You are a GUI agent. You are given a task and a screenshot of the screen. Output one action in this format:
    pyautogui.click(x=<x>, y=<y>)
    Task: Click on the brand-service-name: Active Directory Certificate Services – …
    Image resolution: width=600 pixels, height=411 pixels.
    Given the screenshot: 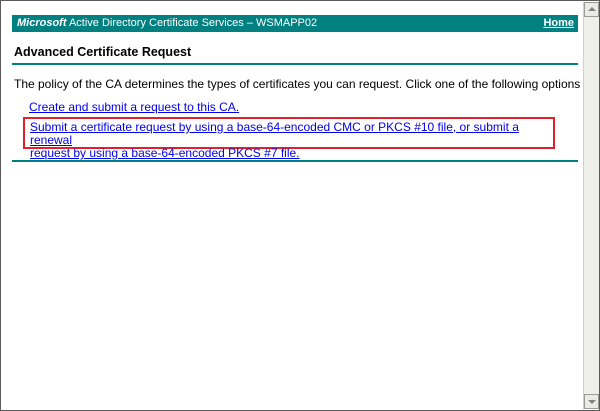 What is the action you would take?
    pyautogui.click(x=192, y=23)
    